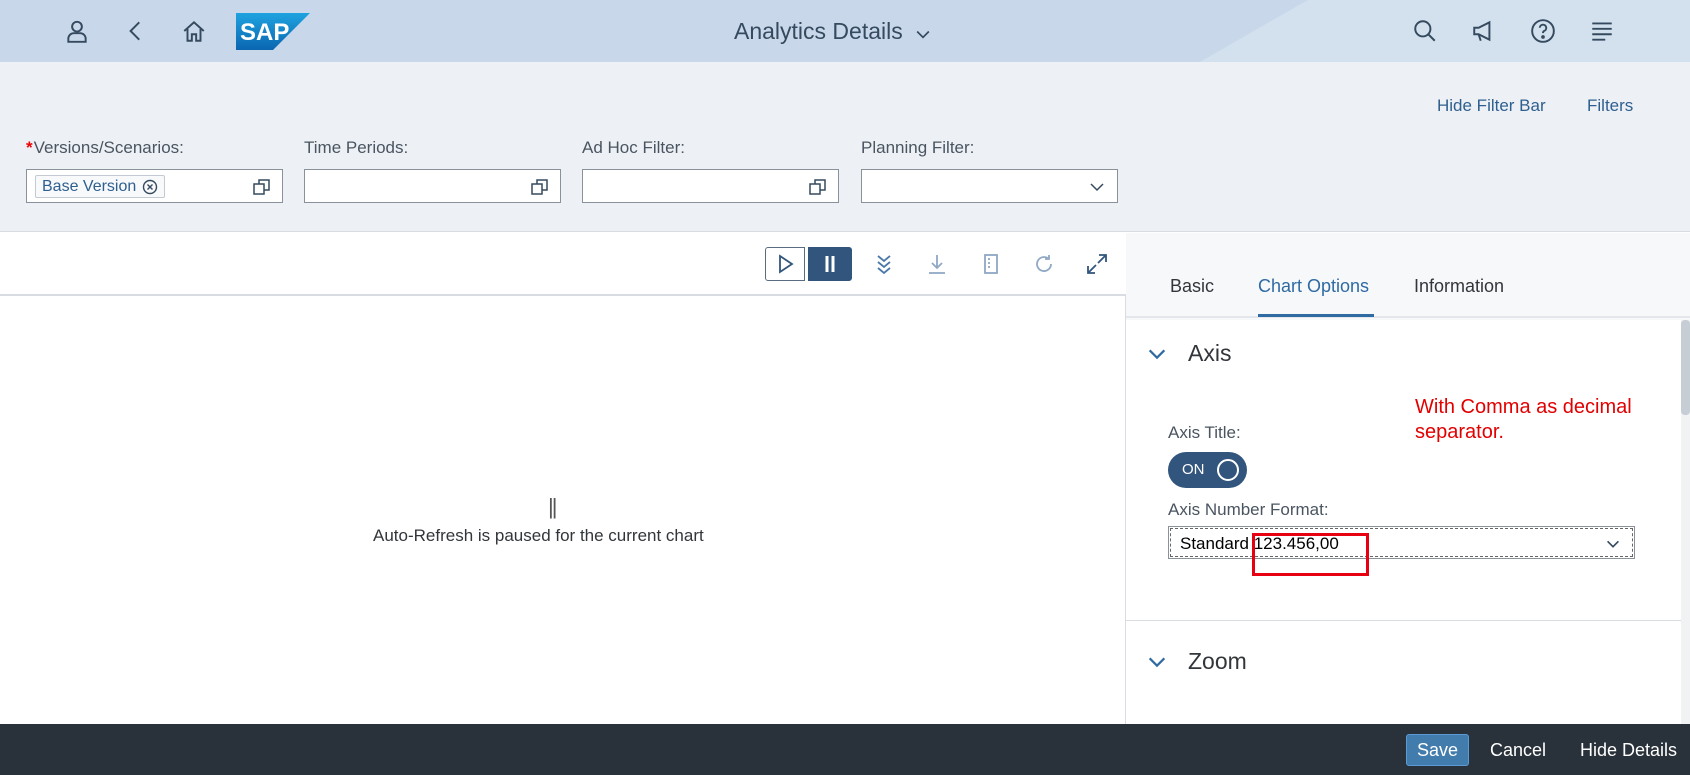 The height and width of the screenshot is (775, 1690). Describe the element at coordinates (918, 147) in the screenshot. I see `planning-filter-label: Planning Filter:` at that location.